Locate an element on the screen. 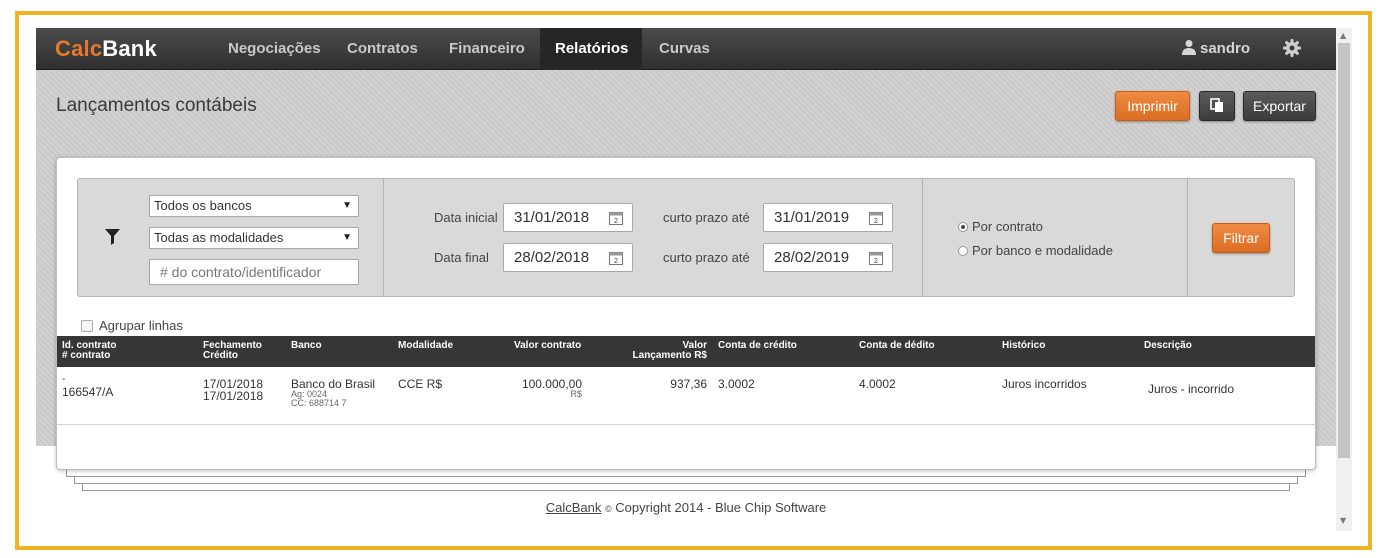 This screenshot has height=558, width=1387. chevron-down-icon: ▼ is located at coordinates (347, 205).